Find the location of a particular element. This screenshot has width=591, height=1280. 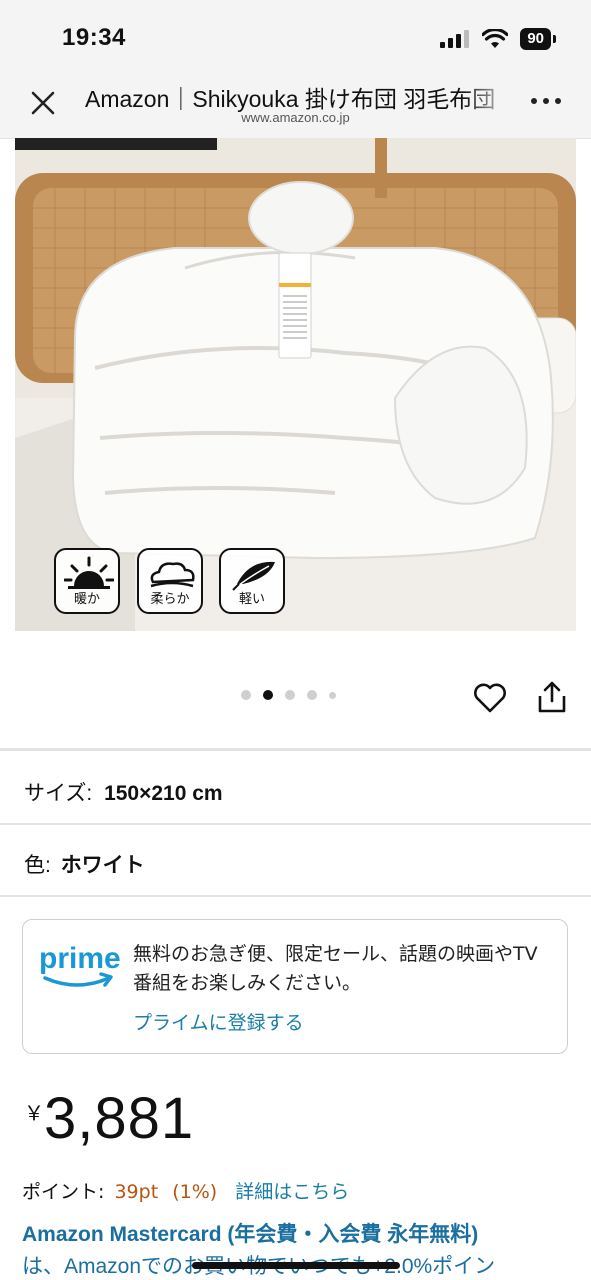

prime-logo: prime is located at coordinates (80, 964).